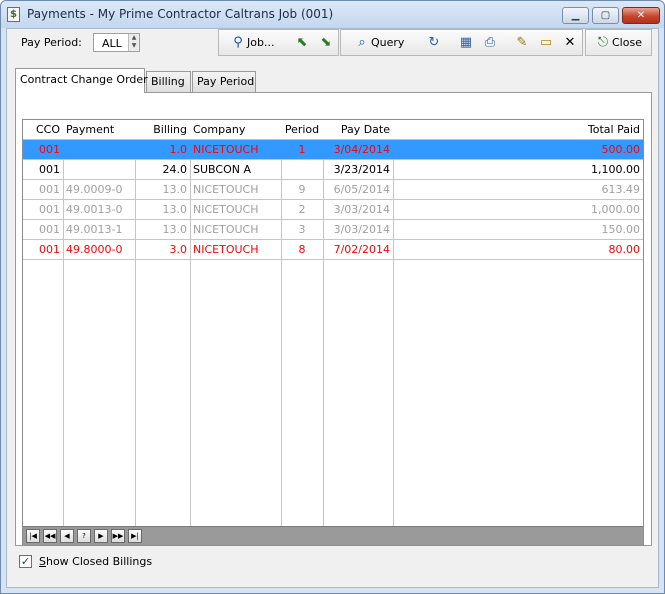 The height and width of the screenshot is (594, 665). I want to click on new-document-icon: ✎, so click(522, 42).